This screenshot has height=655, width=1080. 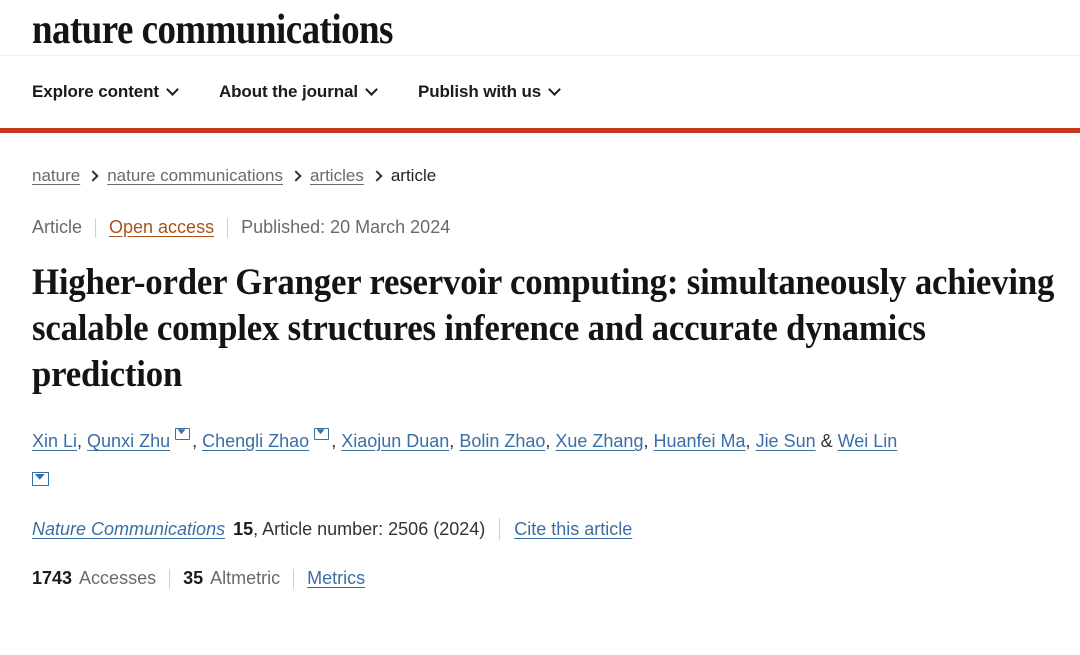 What do you see at coordinates (868, 441) in the screenshot?
I see `author-link-wei-lin: Wei Lin` at bounding box center [868, 441].